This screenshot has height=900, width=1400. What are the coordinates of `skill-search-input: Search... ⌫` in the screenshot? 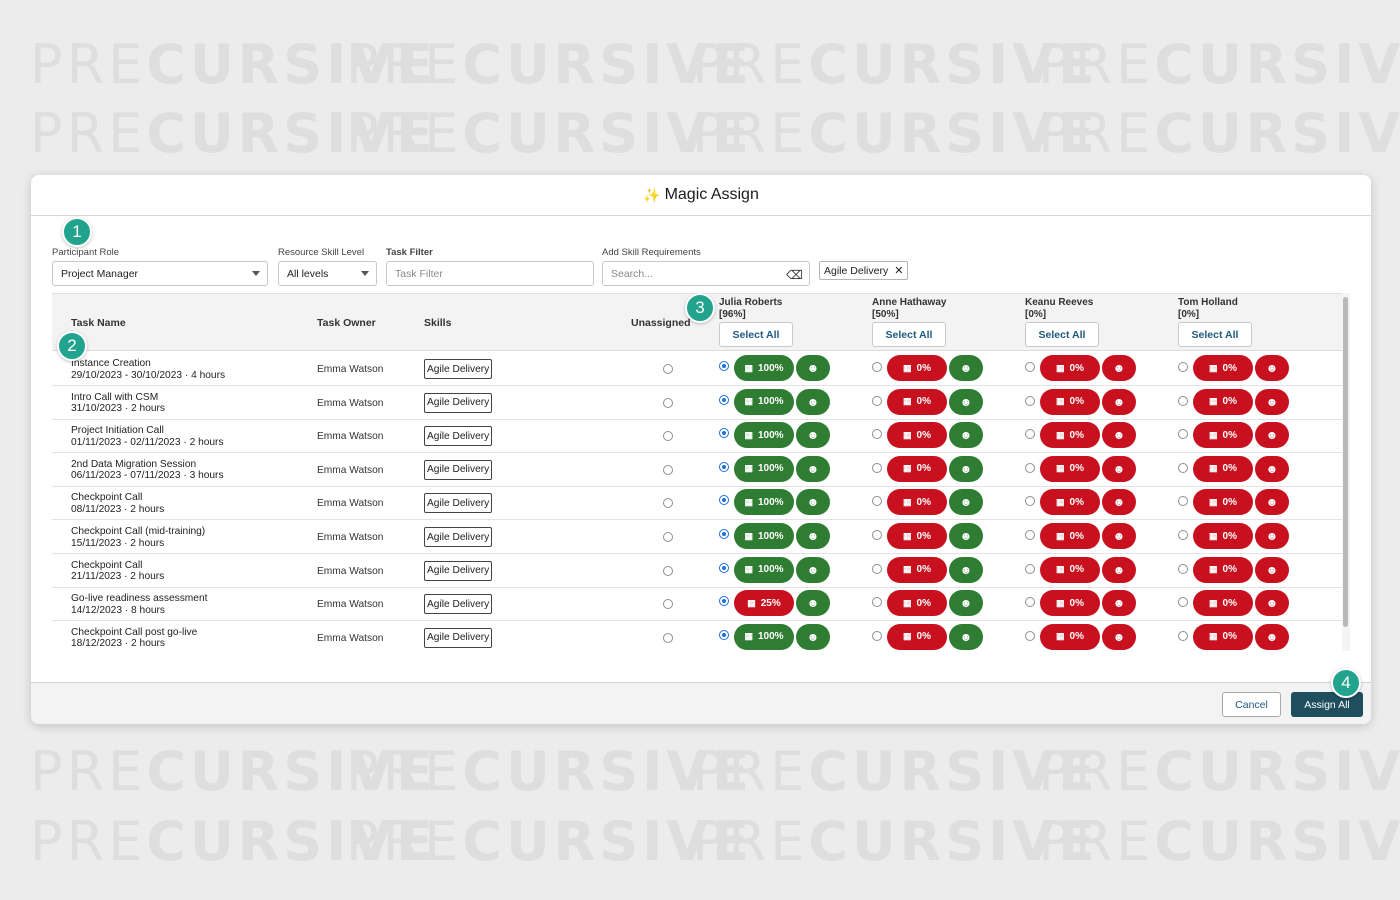 It's located at (706, 273).